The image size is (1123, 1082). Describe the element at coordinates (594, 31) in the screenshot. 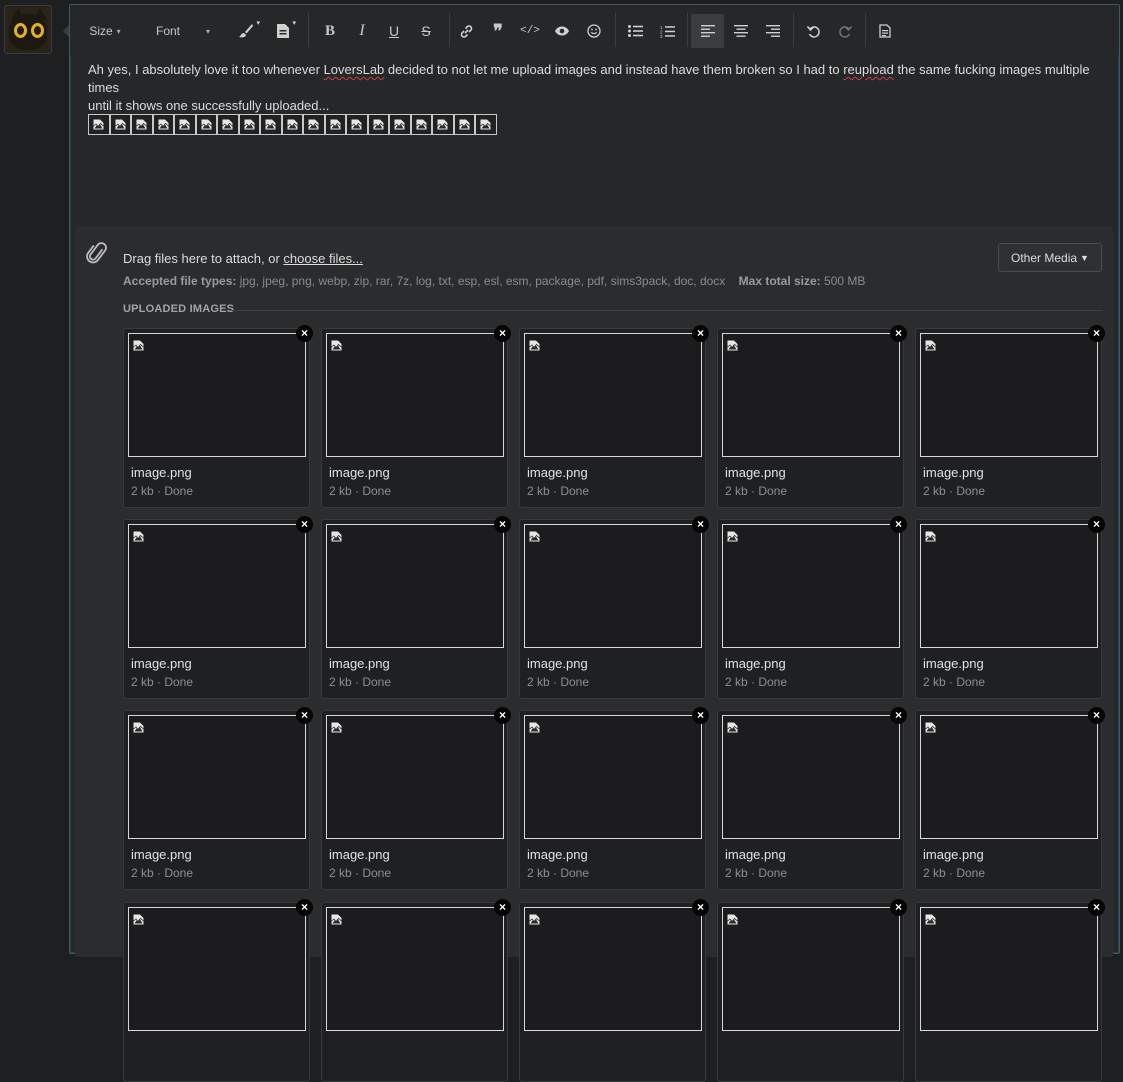

I see `emoji-button` at that location.